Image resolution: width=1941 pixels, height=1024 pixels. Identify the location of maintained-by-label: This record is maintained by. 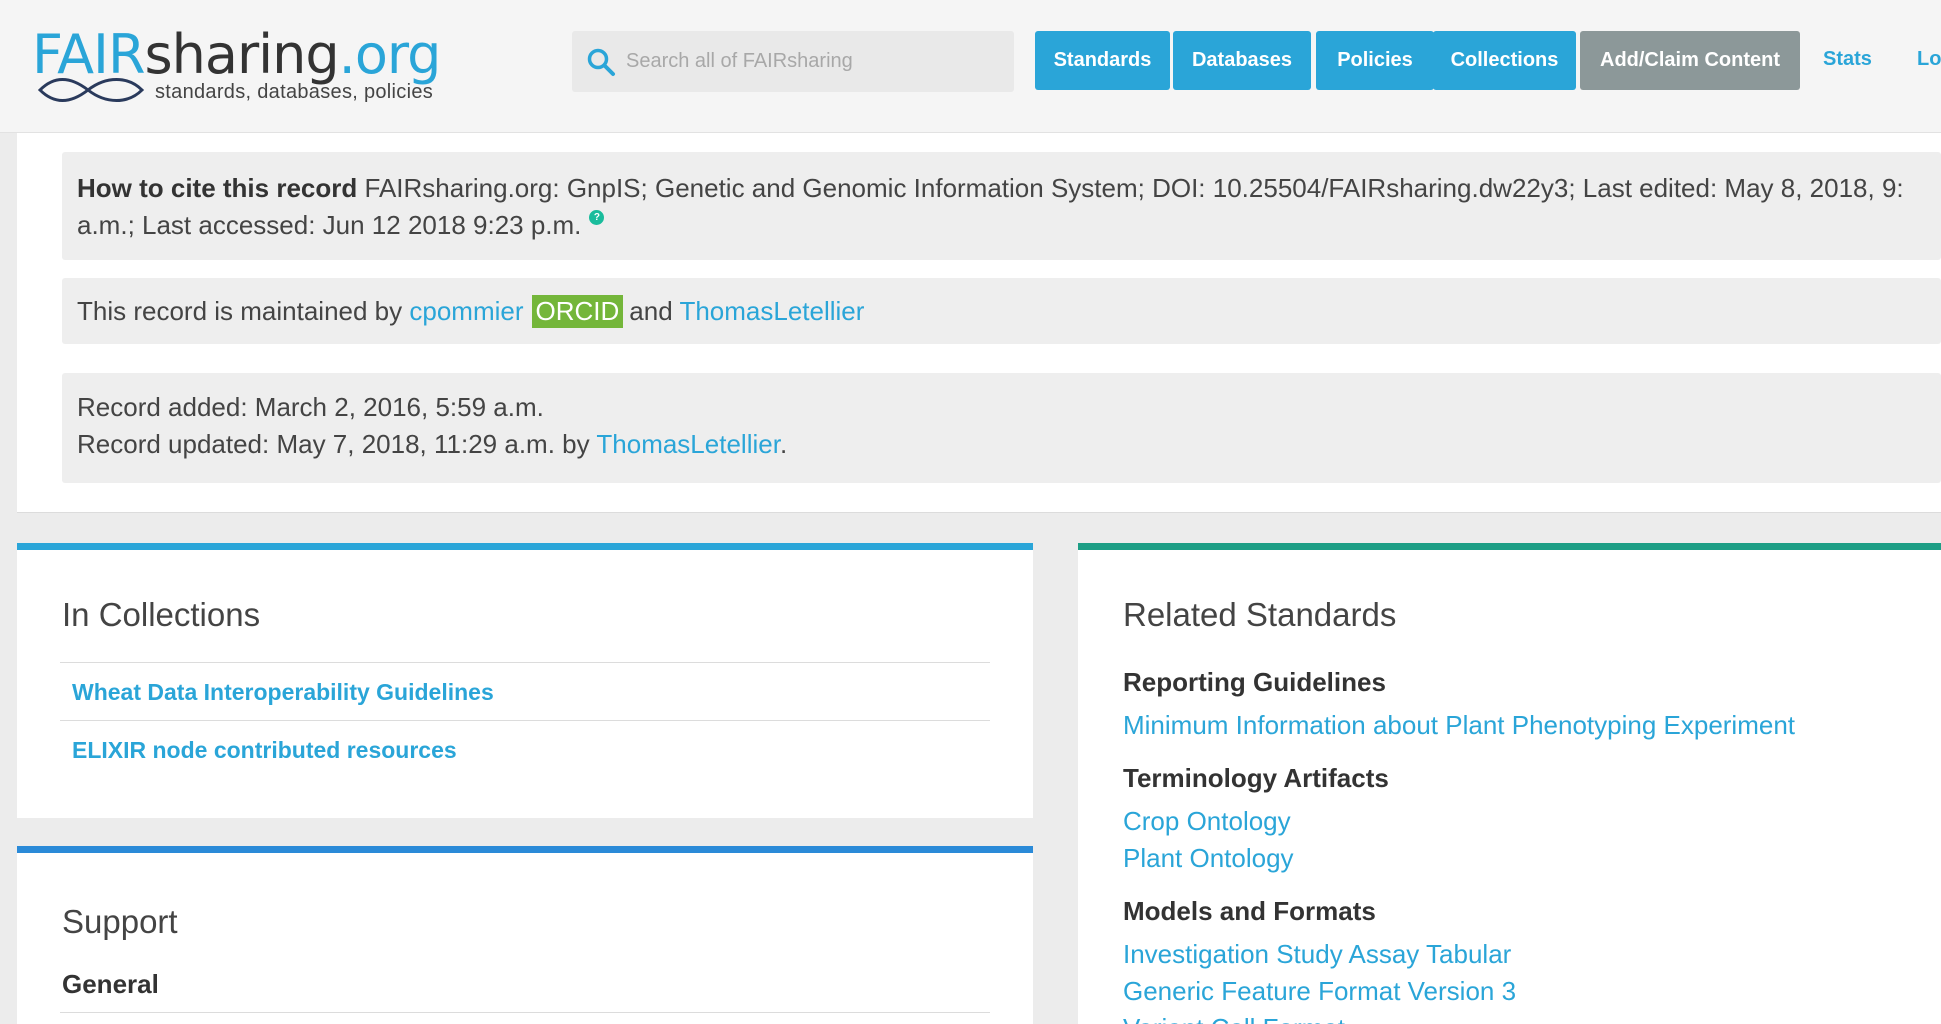
(240, 311).